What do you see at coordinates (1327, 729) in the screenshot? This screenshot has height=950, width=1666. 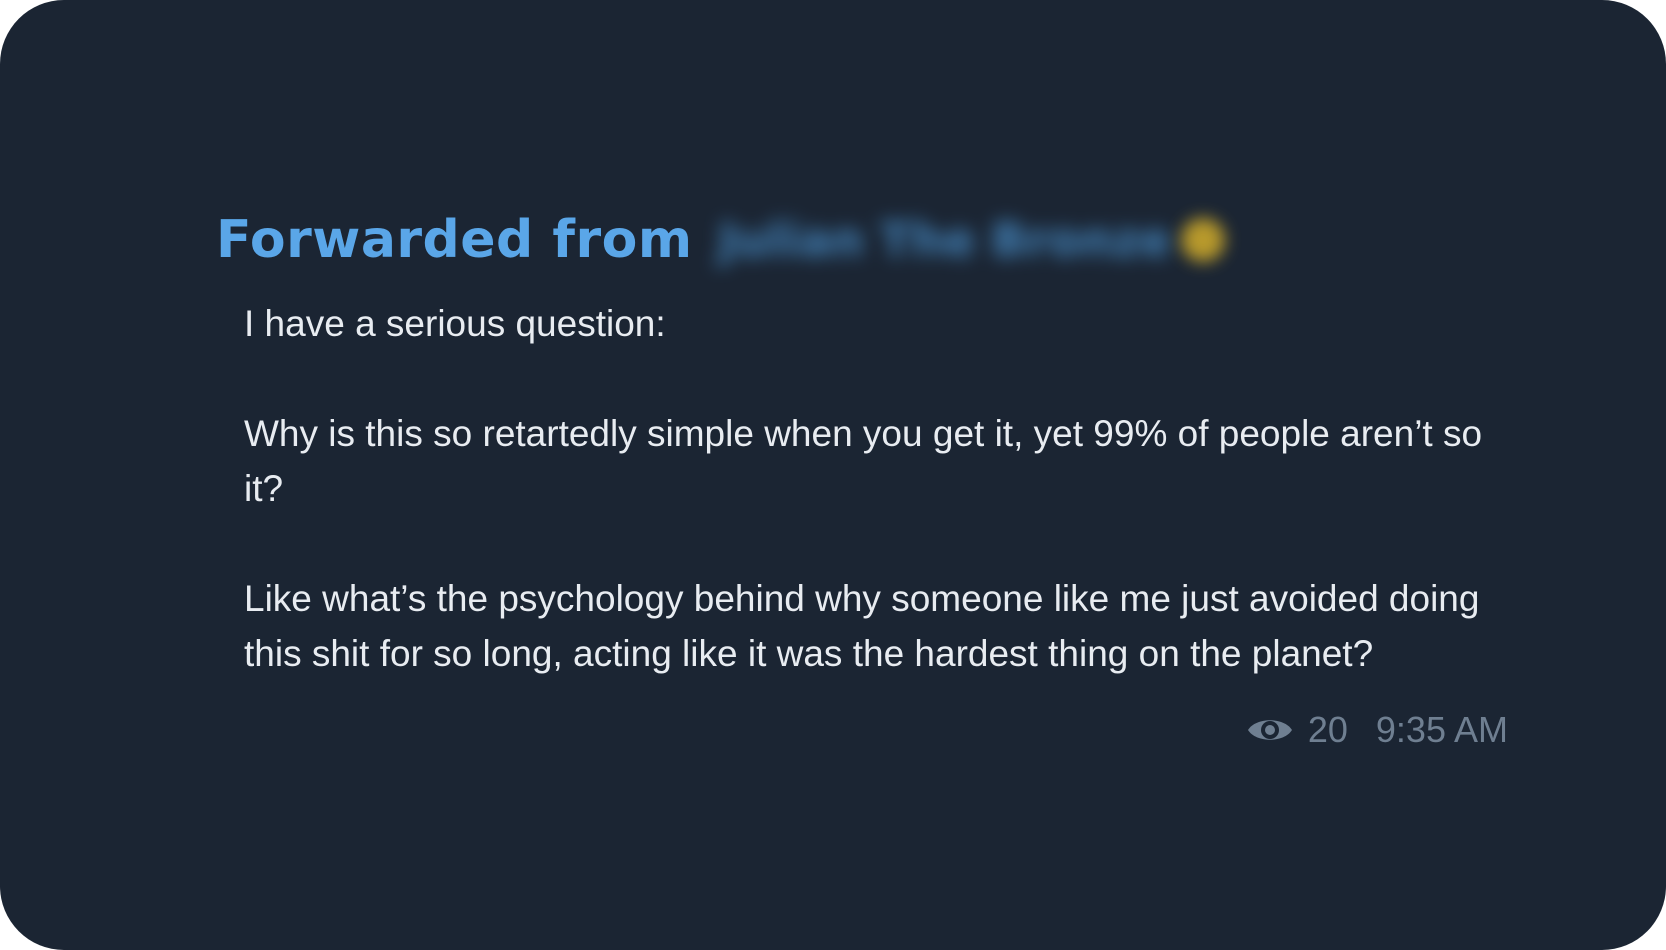 I see `view-count: 20` at bounding box center [1327, 729].